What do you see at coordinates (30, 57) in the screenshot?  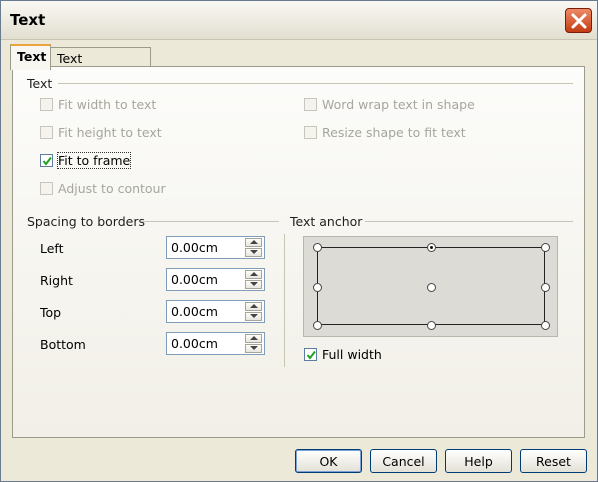 I see `tab-text: Text` at bounding box center [30, 57].